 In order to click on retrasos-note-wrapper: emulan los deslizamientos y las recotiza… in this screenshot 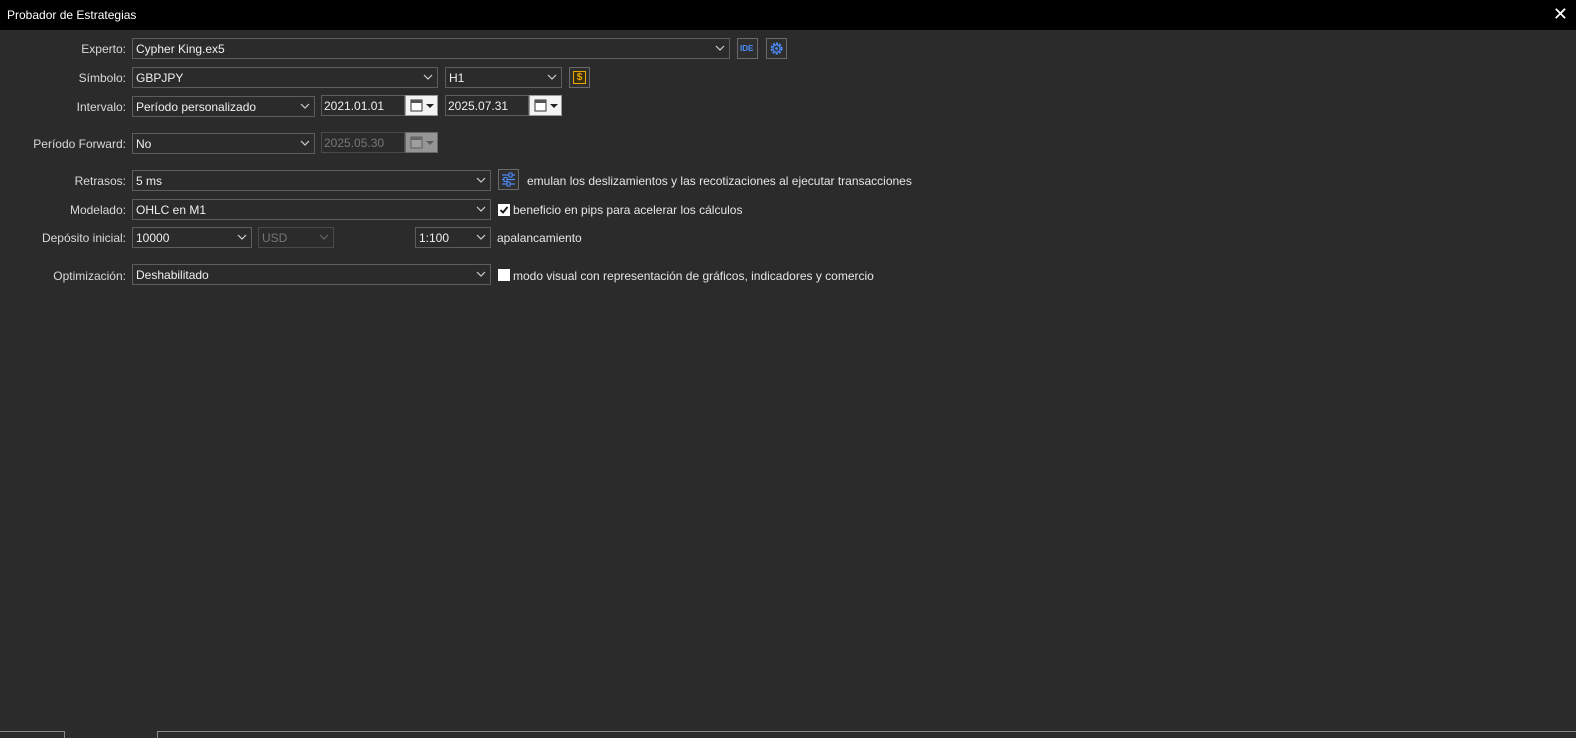, I will do `click(719, 181)`.